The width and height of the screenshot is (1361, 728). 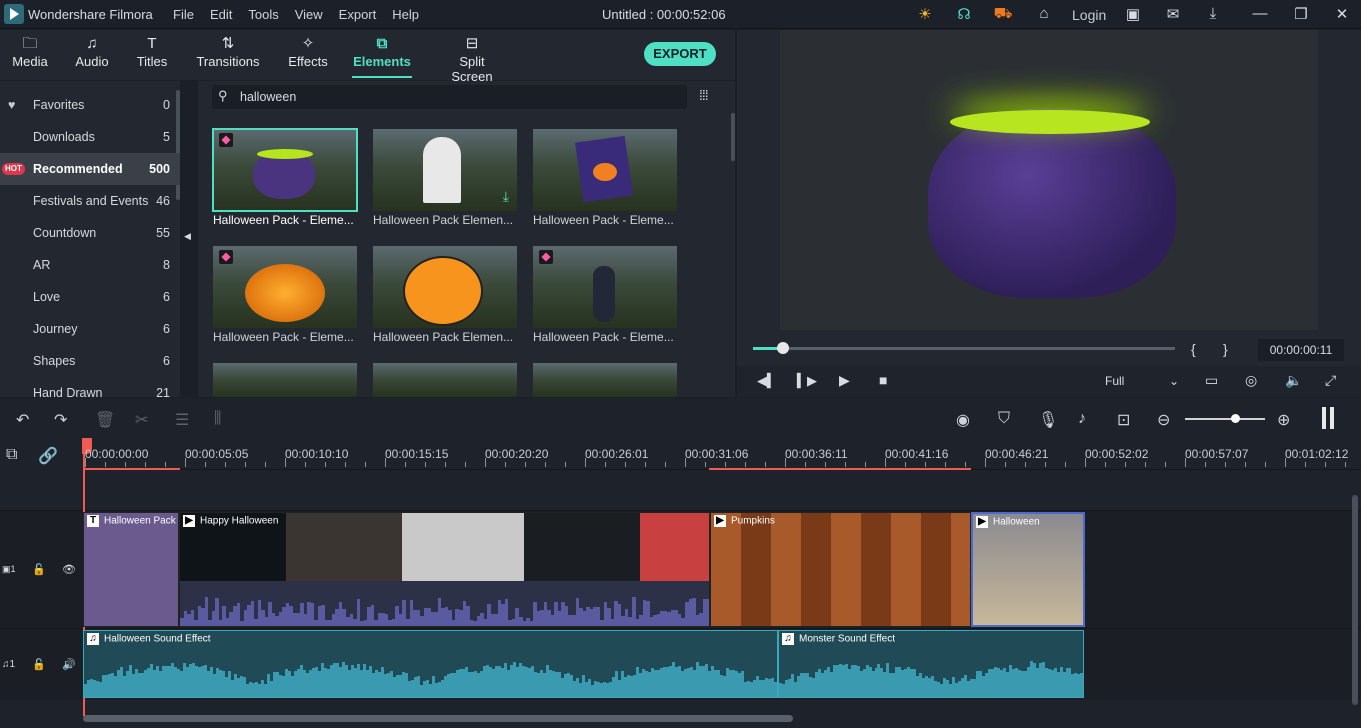 What do you see at coordinates (358, 14) in the screenshot?
I see `menu-export: Export` at bounding box center [358, 14].